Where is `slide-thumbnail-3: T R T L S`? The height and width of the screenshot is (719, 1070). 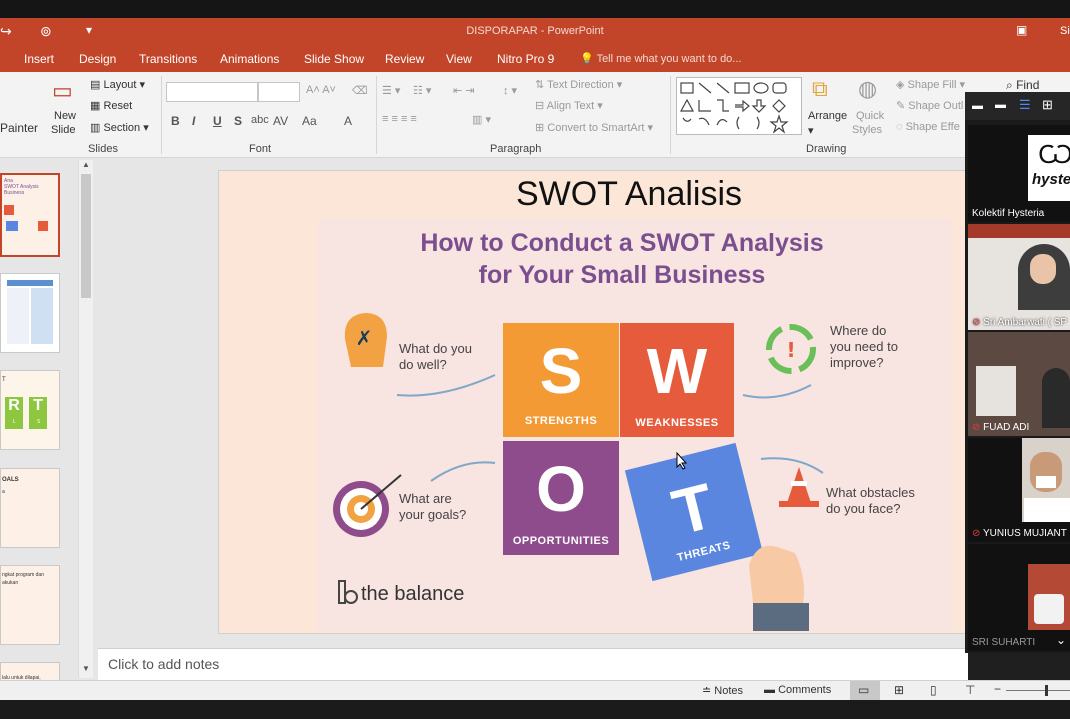
slide-thumbnail-3: T R T L S is located at coordinates (30, 410).